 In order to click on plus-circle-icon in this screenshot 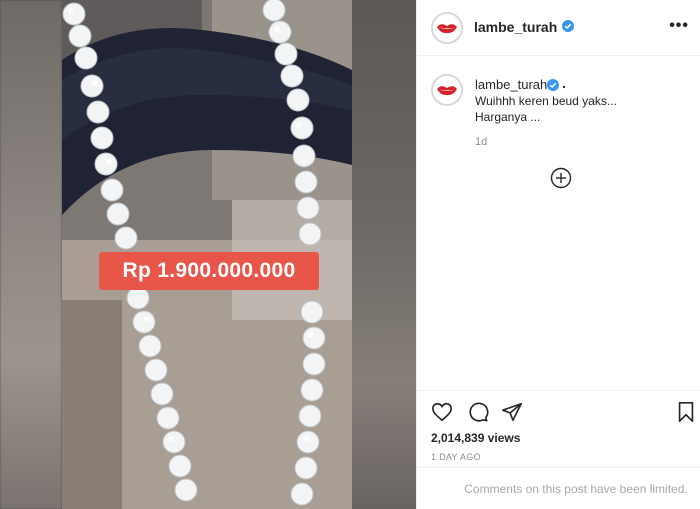, I will do `click(561, 178)`.